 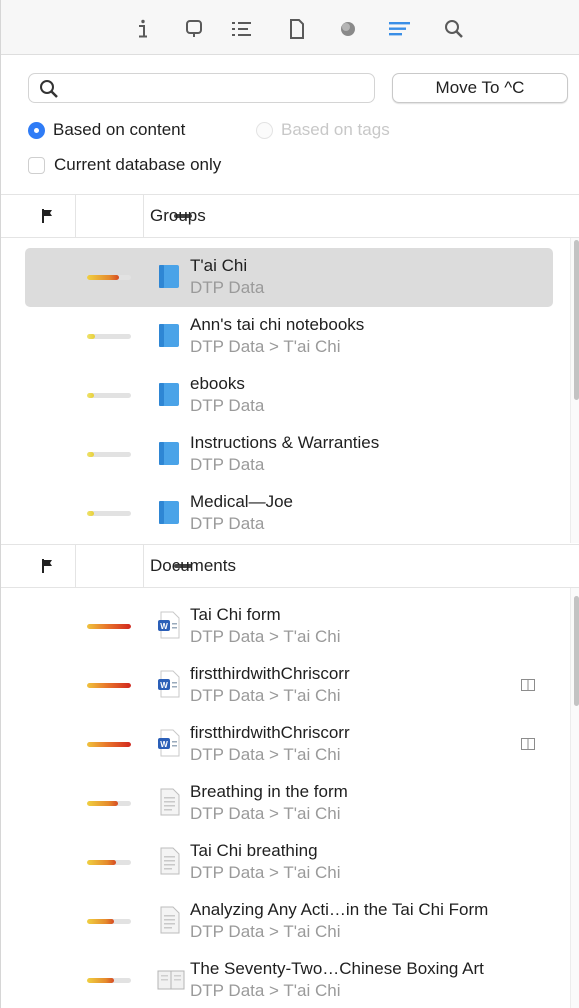 I want to click on item-title: The Seventy-Two…Chinese Boxing Art, so click(x=337, y=968).